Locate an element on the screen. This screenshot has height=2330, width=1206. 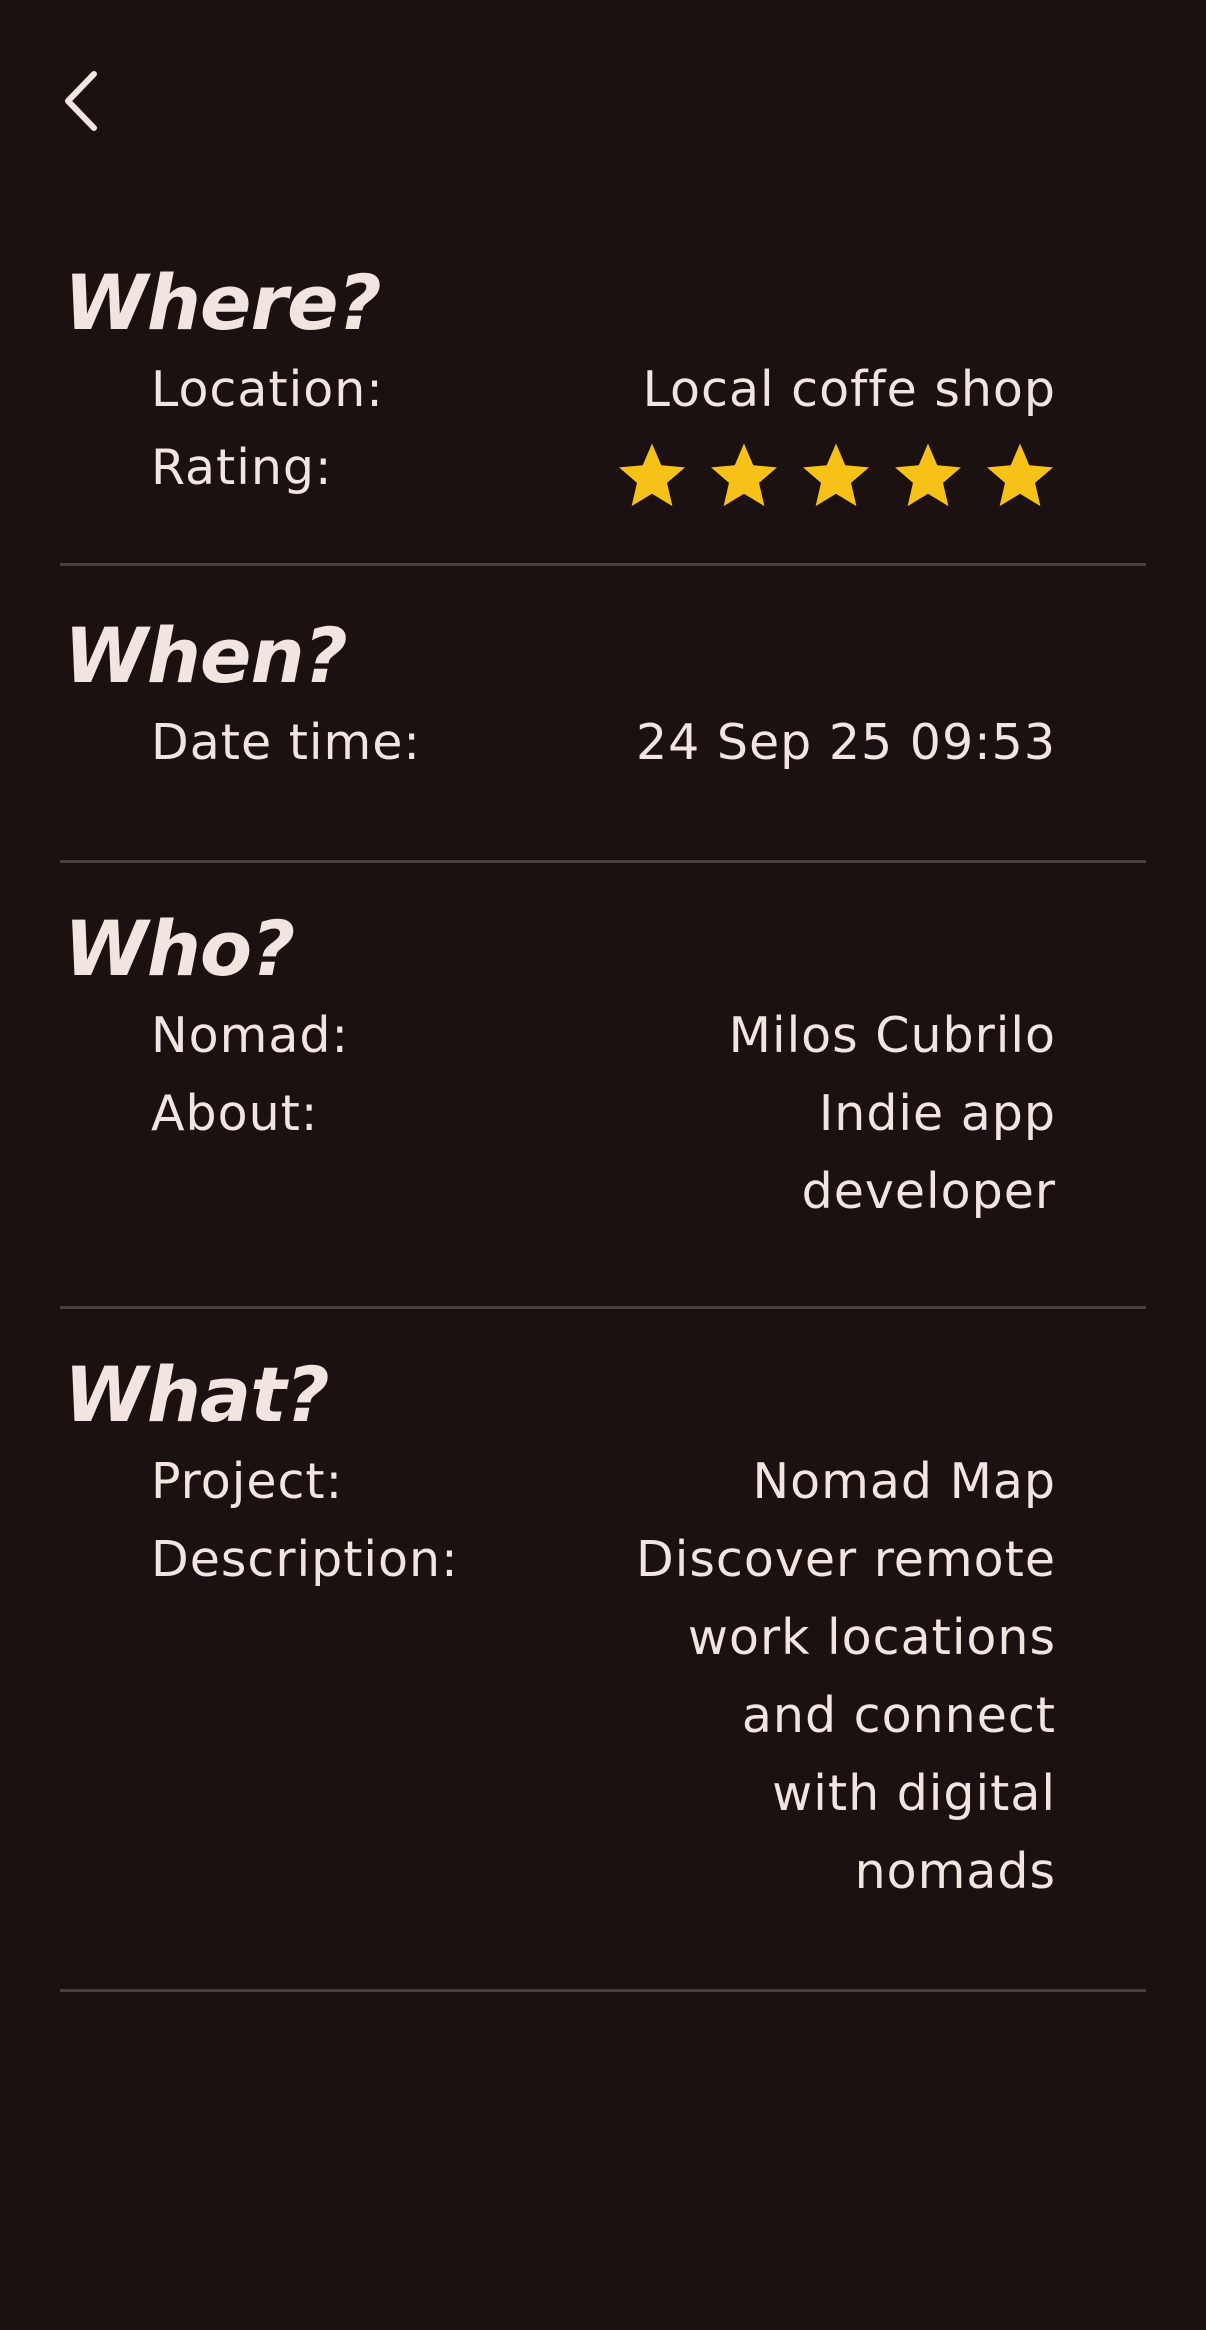
chevron-left-icon is located at coordinates (81, 101).